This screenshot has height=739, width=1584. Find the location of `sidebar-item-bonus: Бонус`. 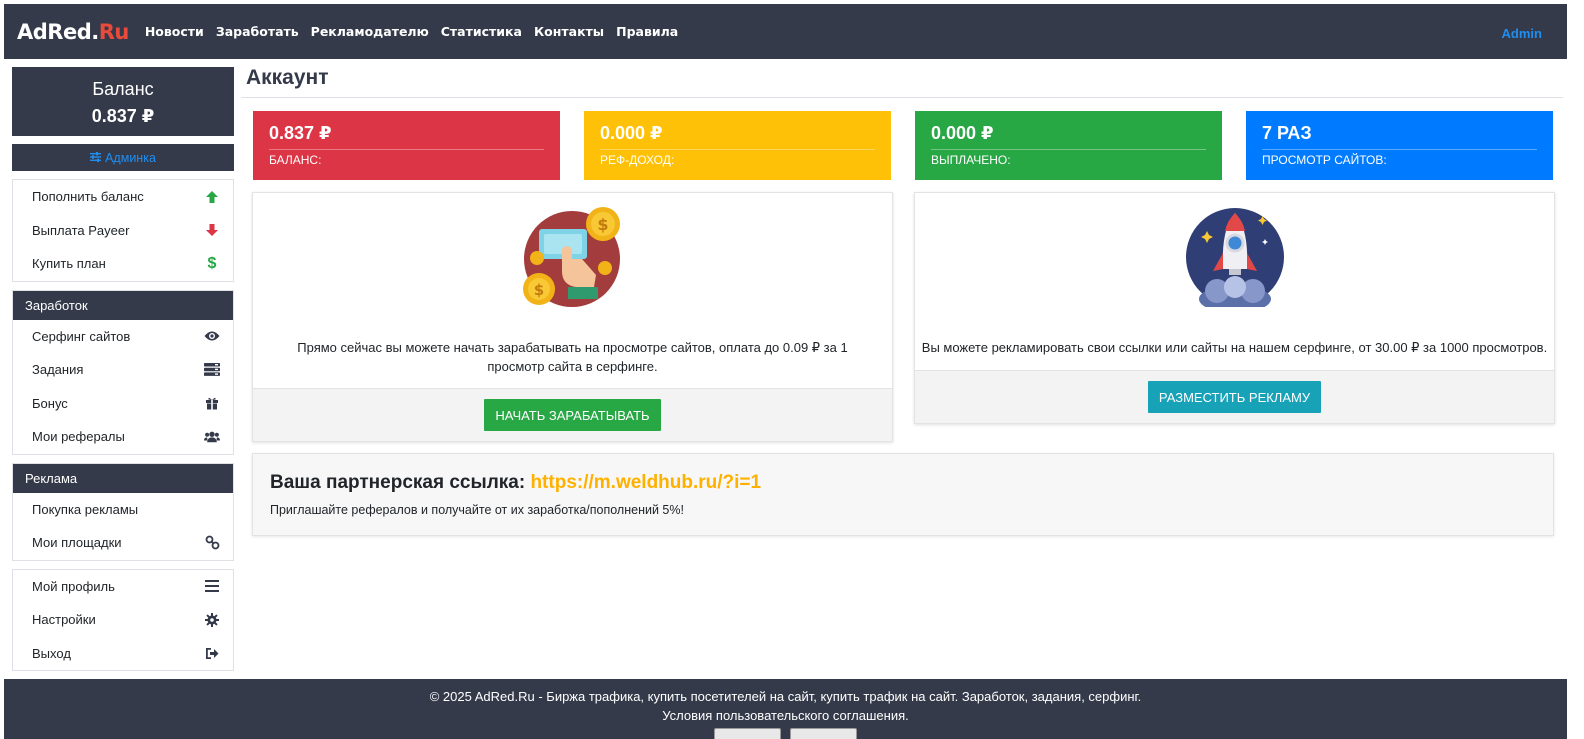

sidebar-item-bonus: Бонус is located at coordinates (123, 404).